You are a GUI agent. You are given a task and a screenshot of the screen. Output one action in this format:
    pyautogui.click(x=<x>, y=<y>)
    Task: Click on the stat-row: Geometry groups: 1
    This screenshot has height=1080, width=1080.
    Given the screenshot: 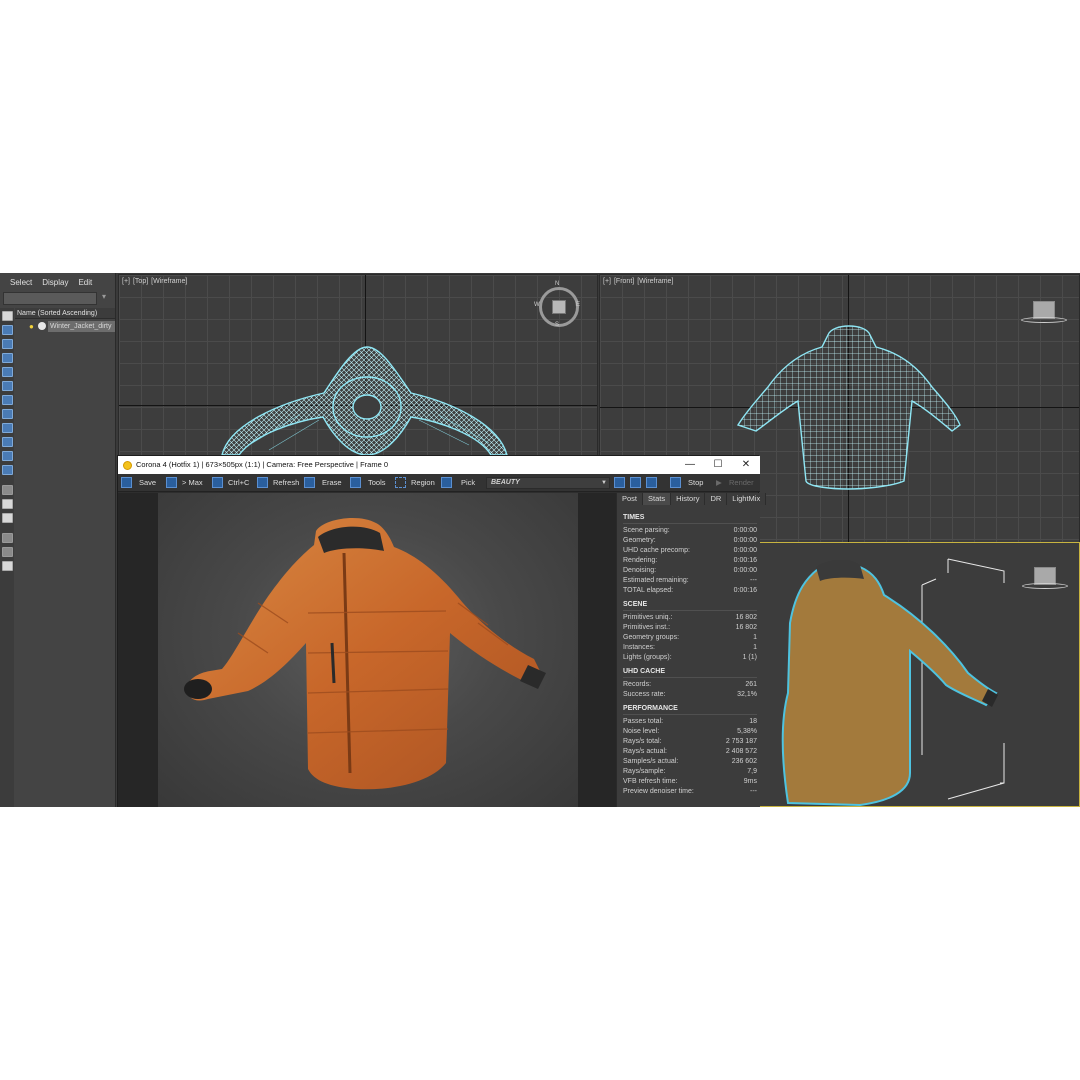 What is the action you would take?
    pyautogui.click(x=690, y=638)
    